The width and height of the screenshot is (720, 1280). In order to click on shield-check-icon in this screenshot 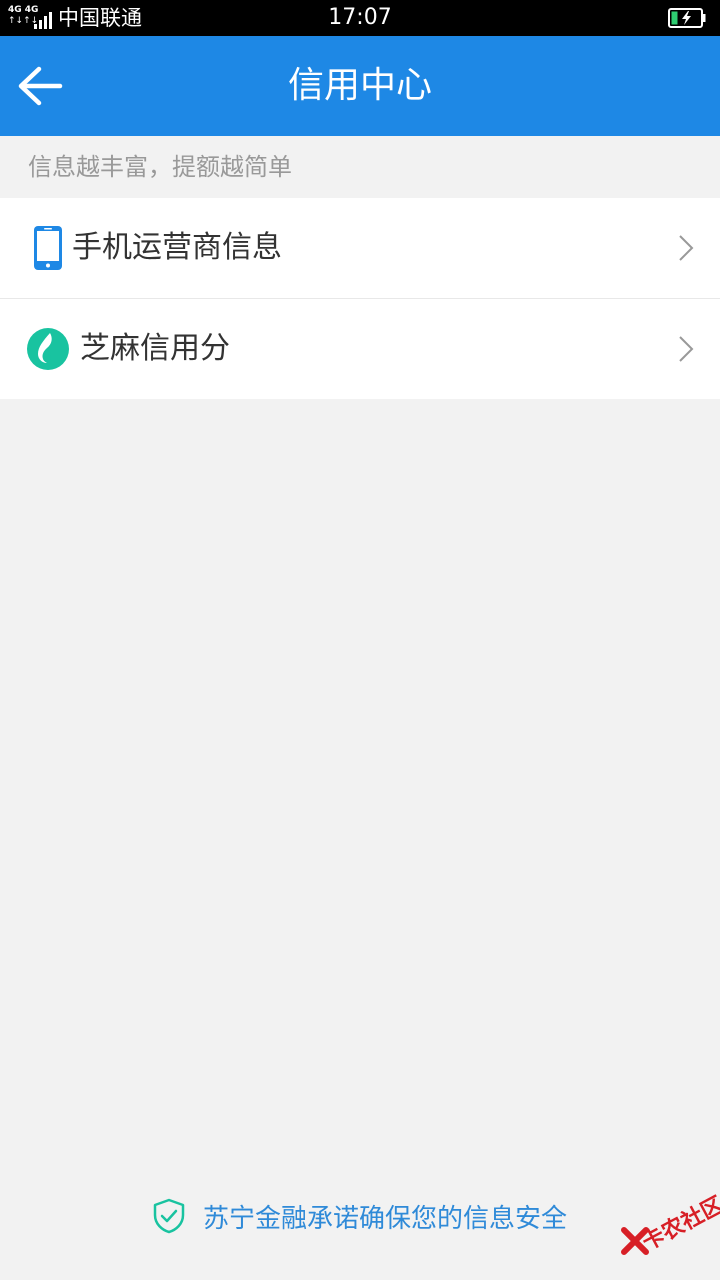, I will do `click(169, 1216)`.